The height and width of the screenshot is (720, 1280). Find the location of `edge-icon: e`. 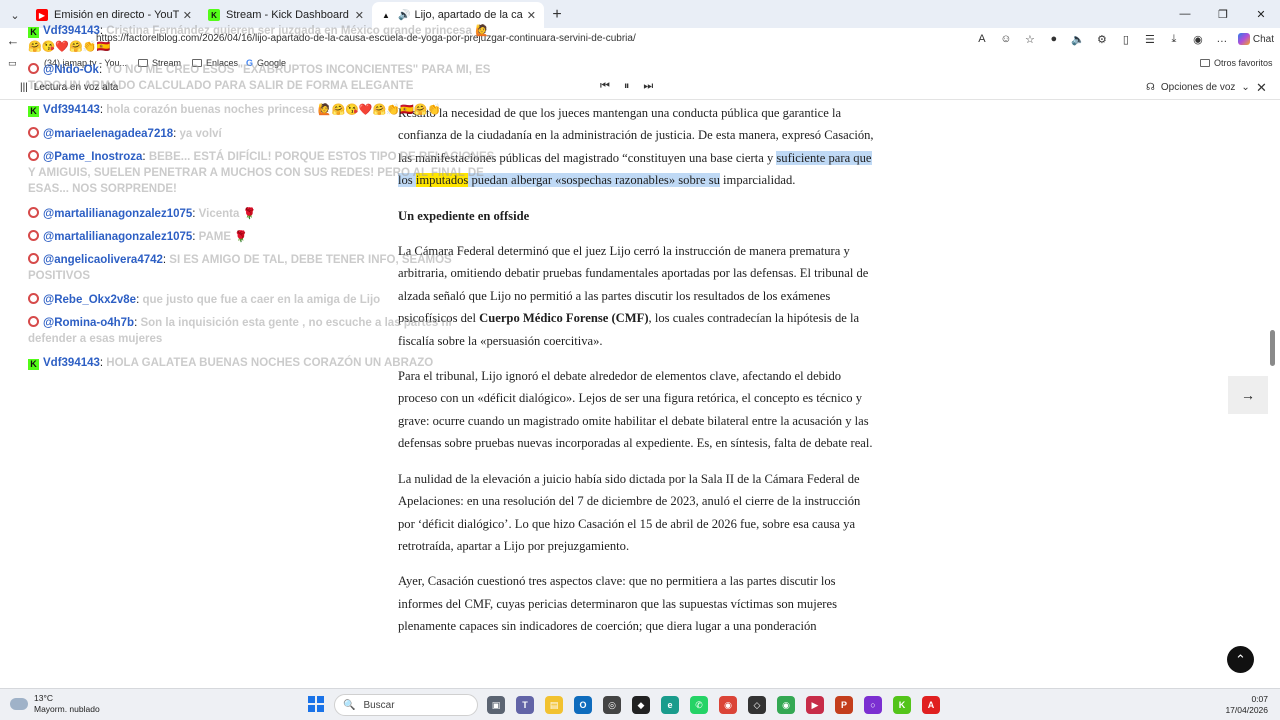

edge-icon: e is located at coordinates (670, 705).